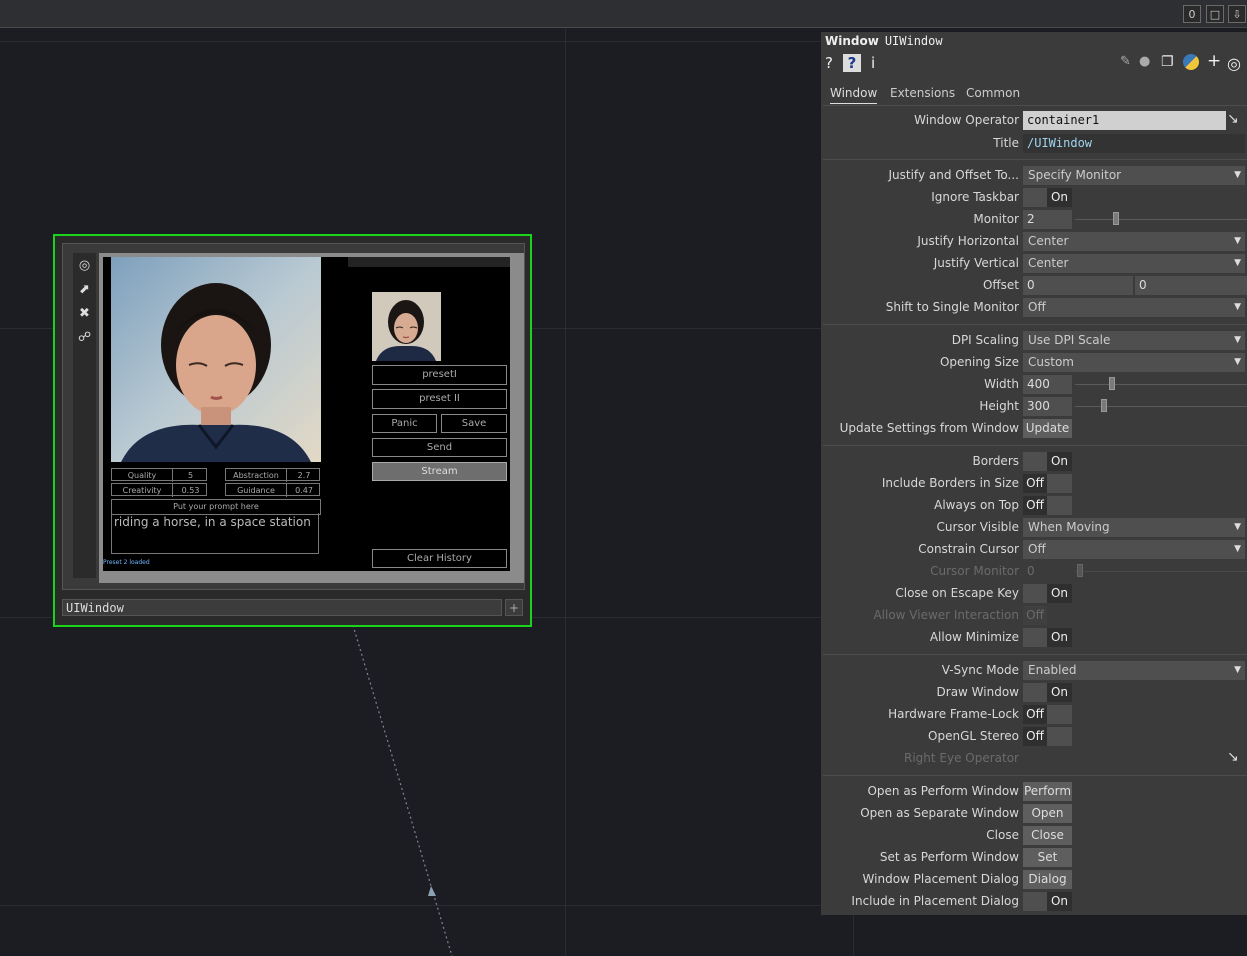  What do you see at coordinates (985, 340) in the screenshot?
I see `label: DPI Scaling` at bounding box center [985, 340].